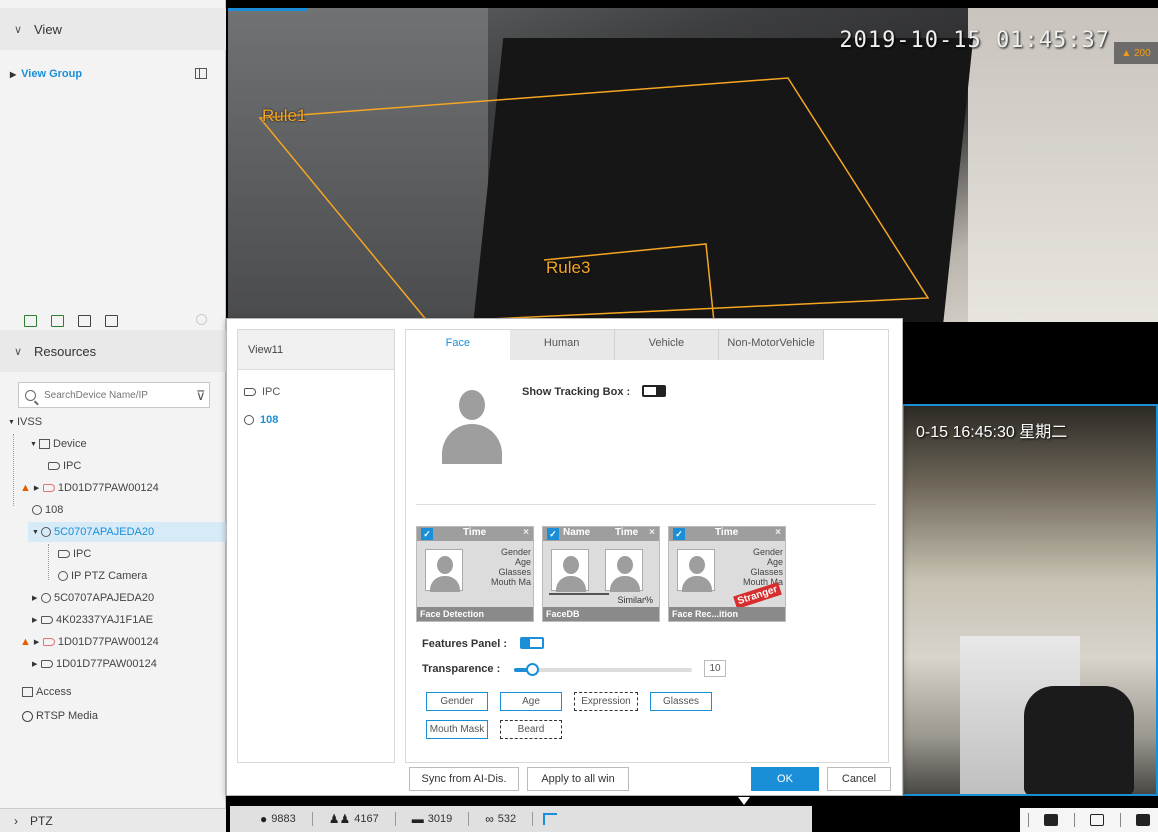 This screenshot has width=1158, height=832. What do you see at coordinates (601, 574) in the screenshot?
I see `card-facedb: ✓ Name Time × Similar% FaceDB` at bounding box center [601, 574].